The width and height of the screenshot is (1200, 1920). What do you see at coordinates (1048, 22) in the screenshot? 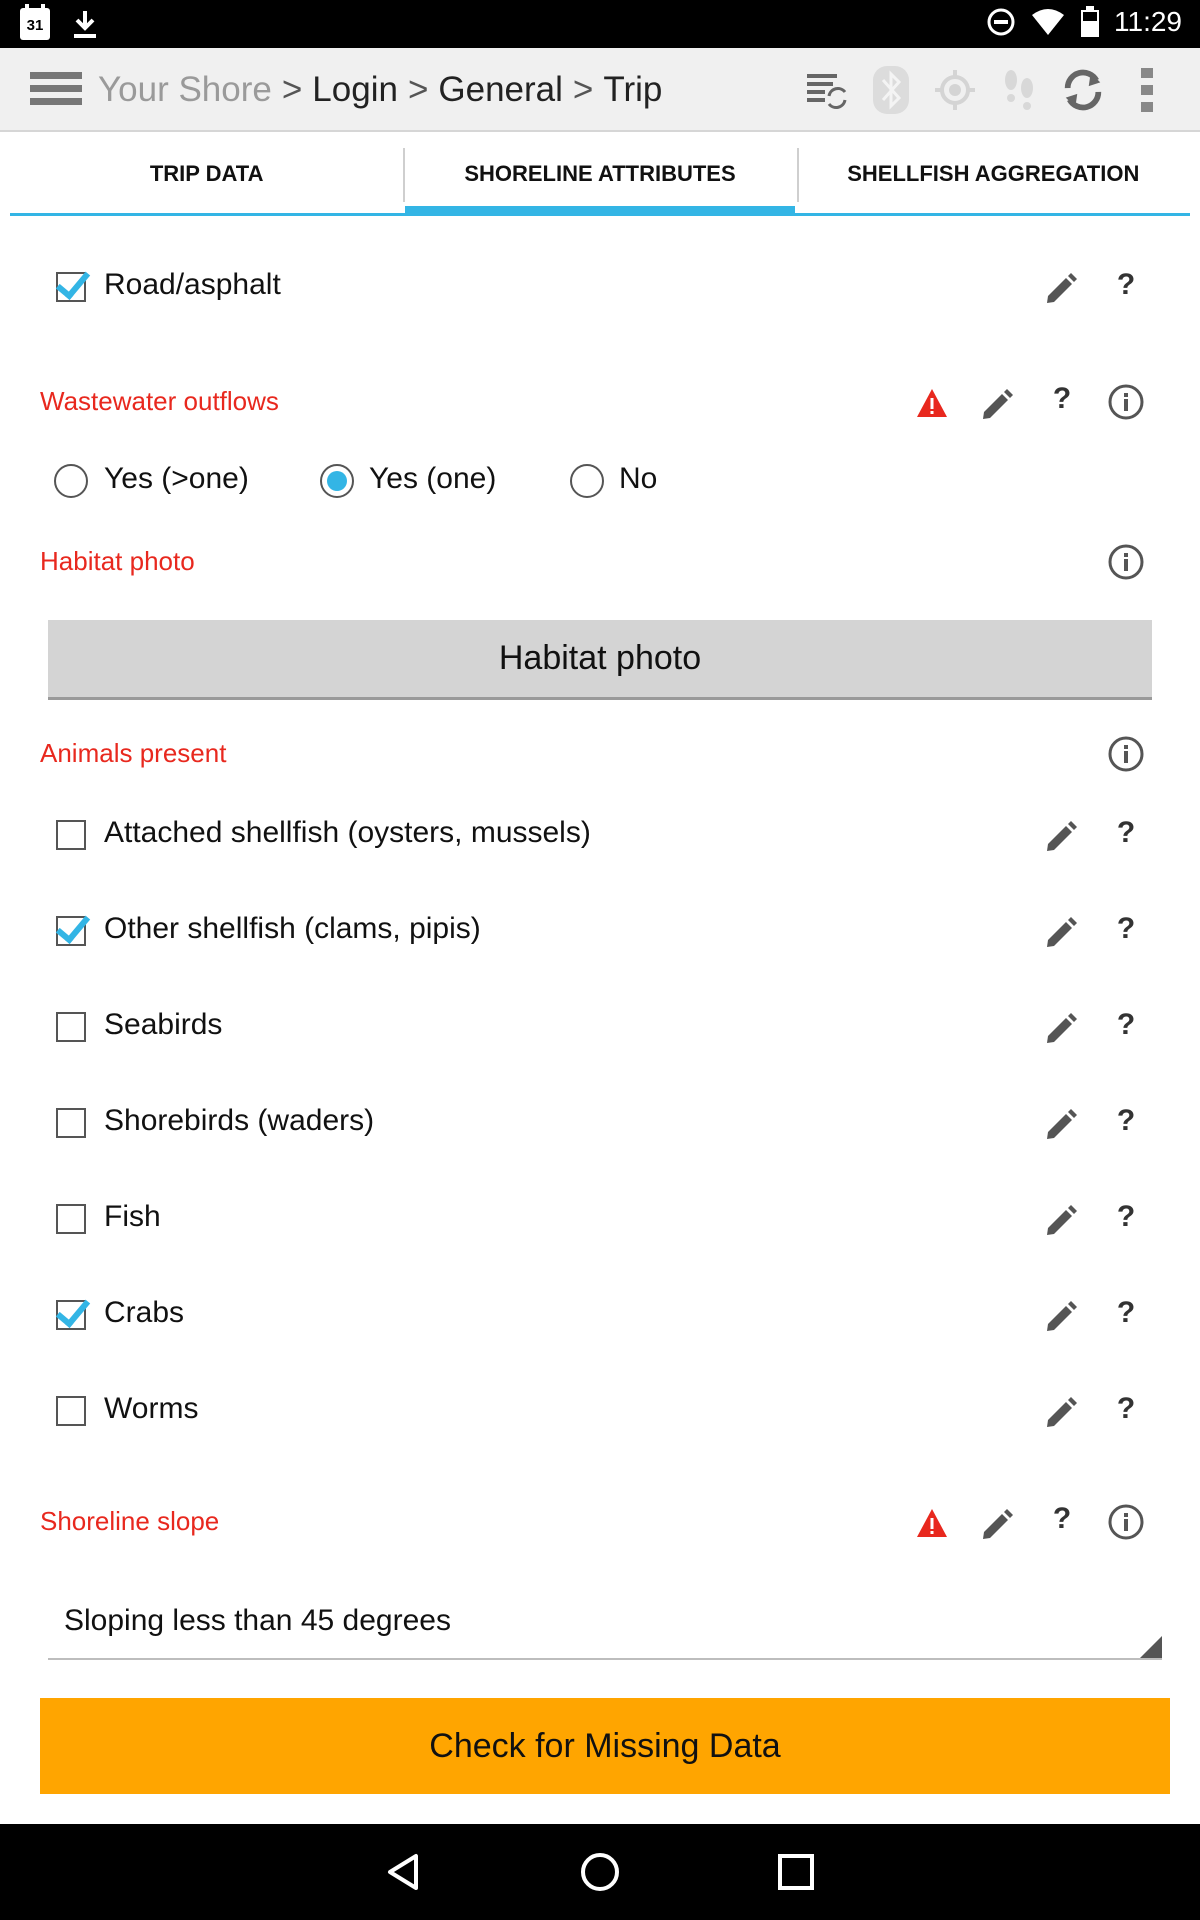
I see `wifi-icon` at bounding box center [1048, 22].